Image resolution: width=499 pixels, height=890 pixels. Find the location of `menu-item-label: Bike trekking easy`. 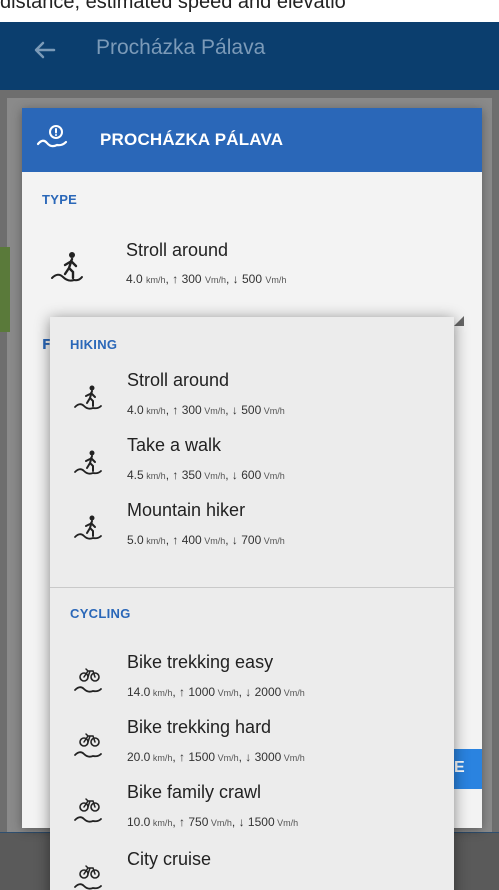

menu-item-label: Bike trekking easy is located at coordinates (200, 662).